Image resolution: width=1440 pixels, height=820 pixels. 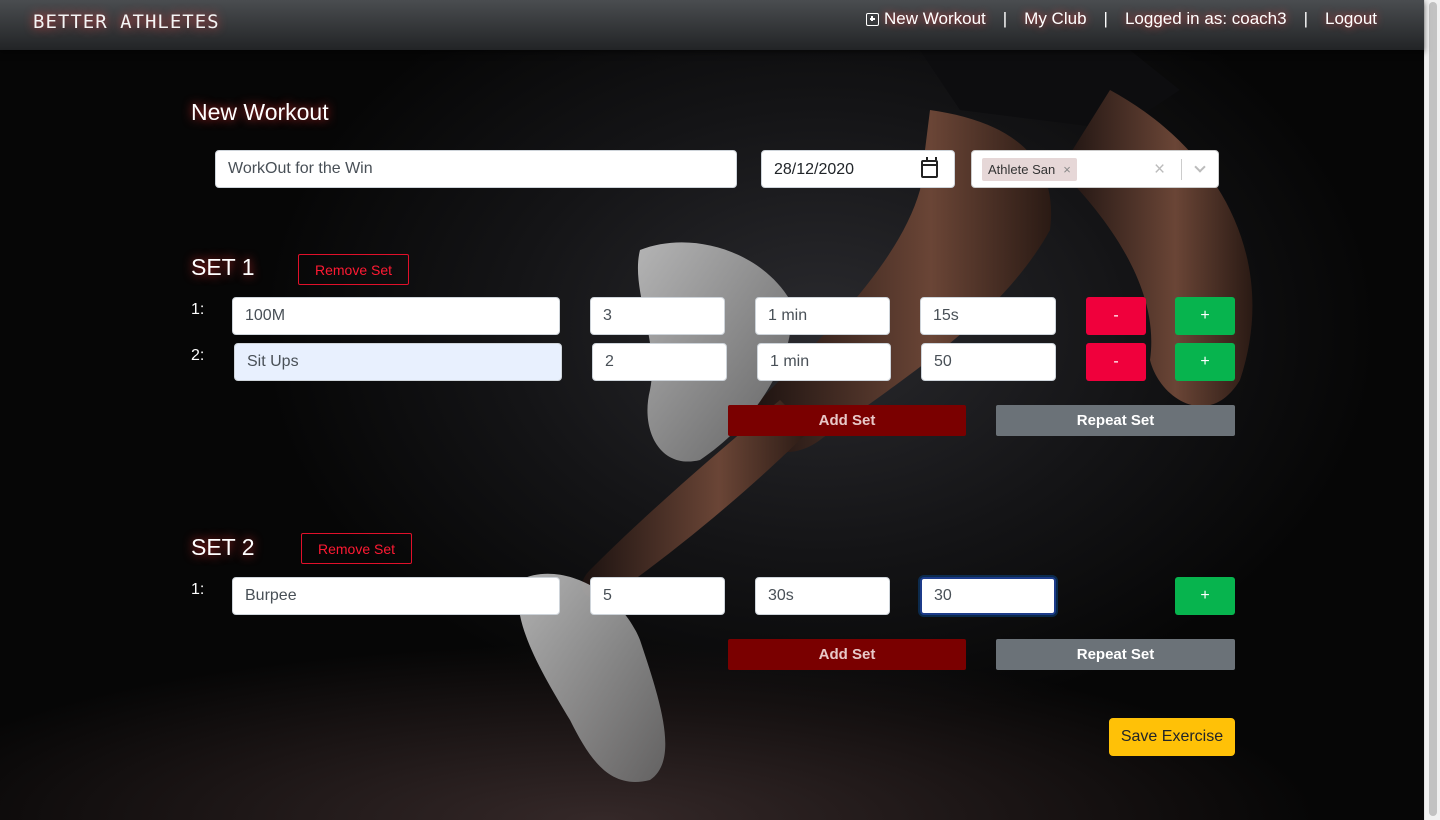 I want to click on chevron-down-icon, so click(x=1200, y=167).